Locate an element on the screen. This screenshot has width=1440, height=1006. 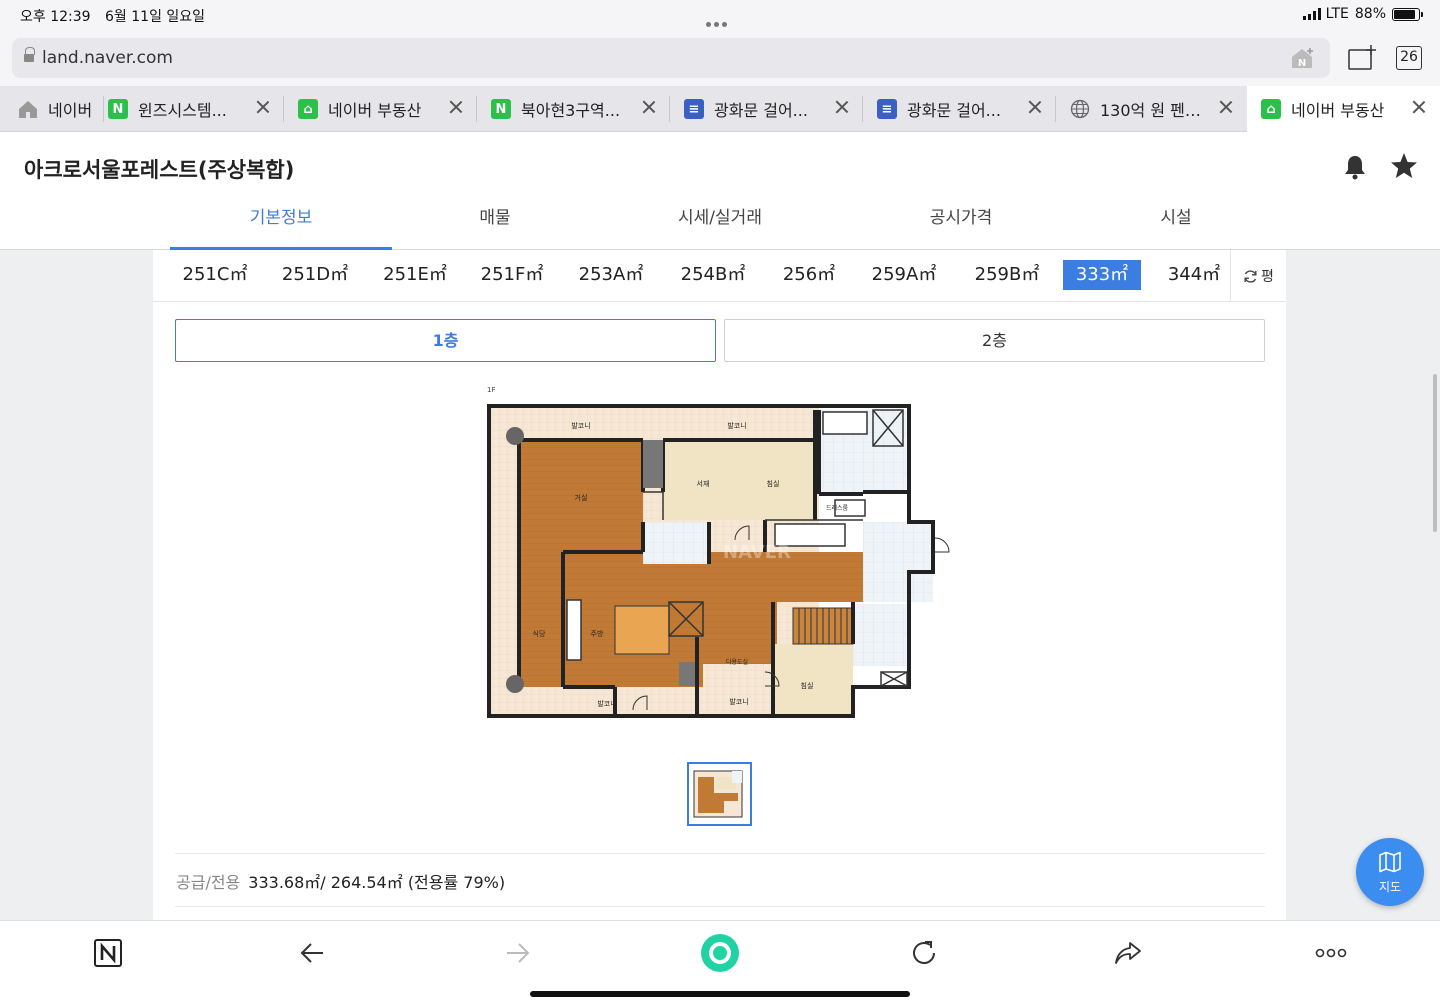
multitask-dots-icon is located at coordinates (720, 19).